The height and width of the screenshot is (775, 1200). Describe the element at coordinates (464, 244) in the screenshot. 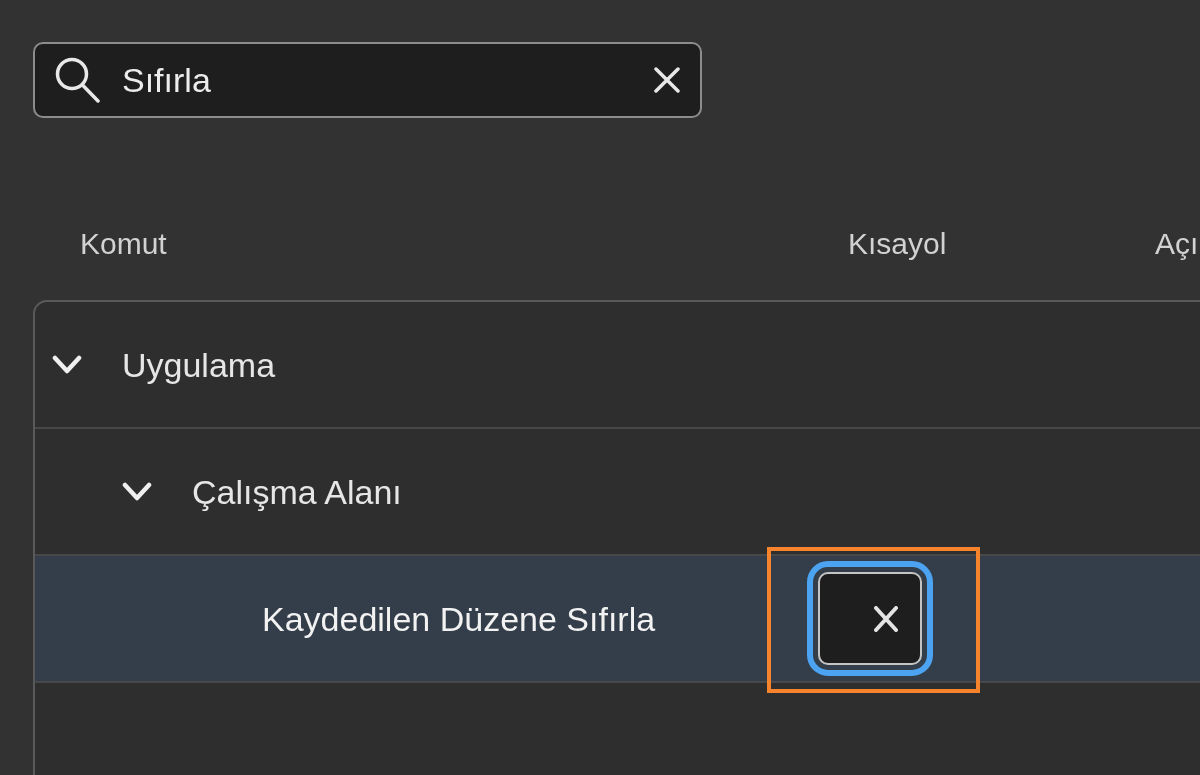

I see `column-header: Komut` at that location.